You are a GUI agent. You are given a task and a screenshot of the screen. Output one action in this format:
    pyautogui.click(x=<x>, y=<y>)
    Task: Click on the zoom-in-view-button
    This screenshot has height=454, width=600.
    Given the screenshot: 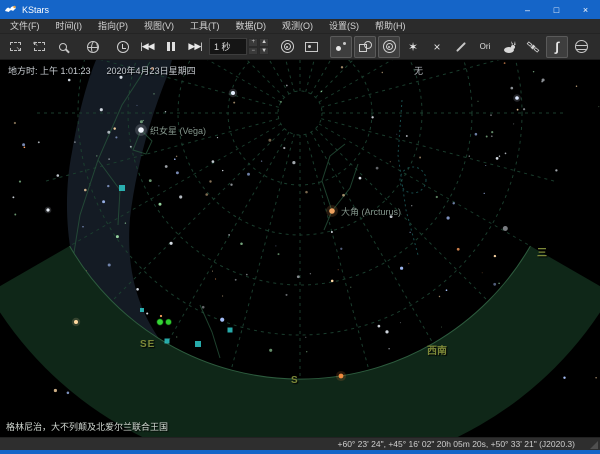 What is the action you would take?
    pyautogui.click(x=39, y=47)
    